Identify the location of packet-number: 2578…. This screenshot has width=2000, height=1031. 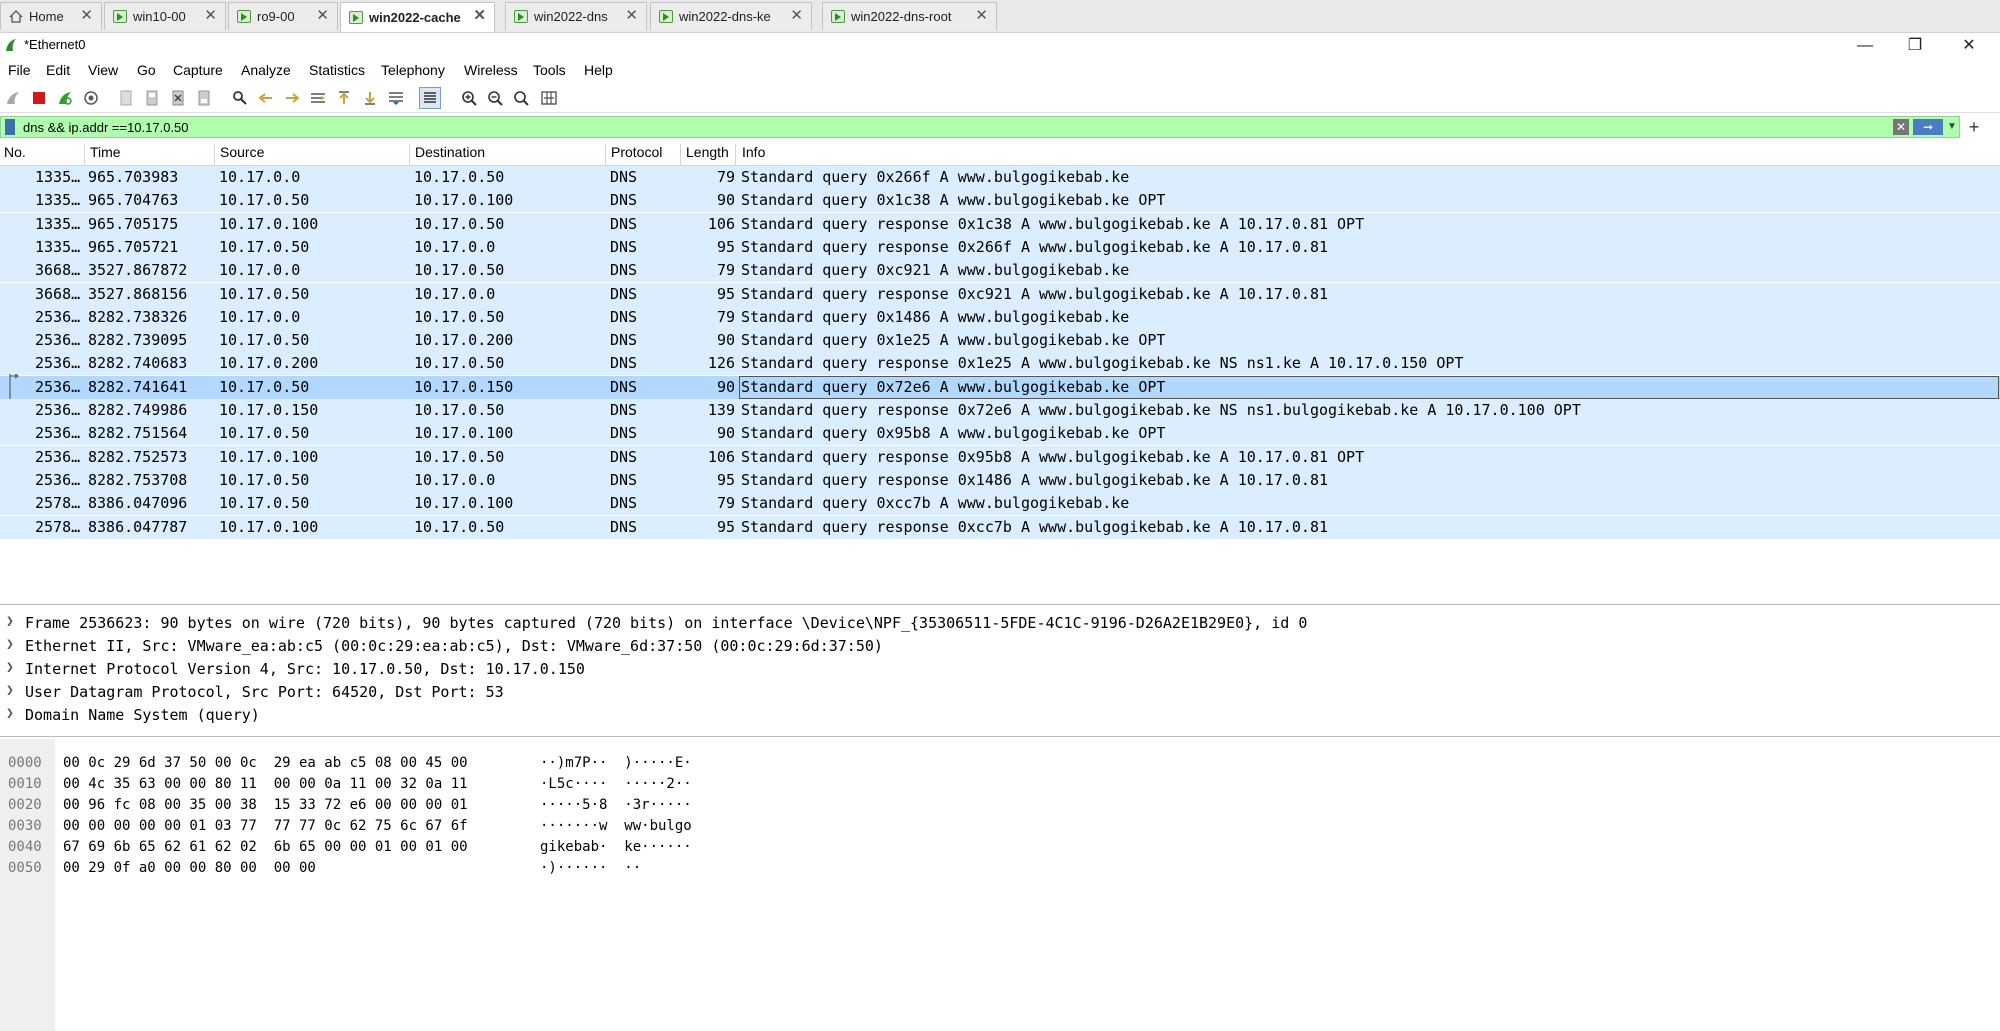
(58, 526).